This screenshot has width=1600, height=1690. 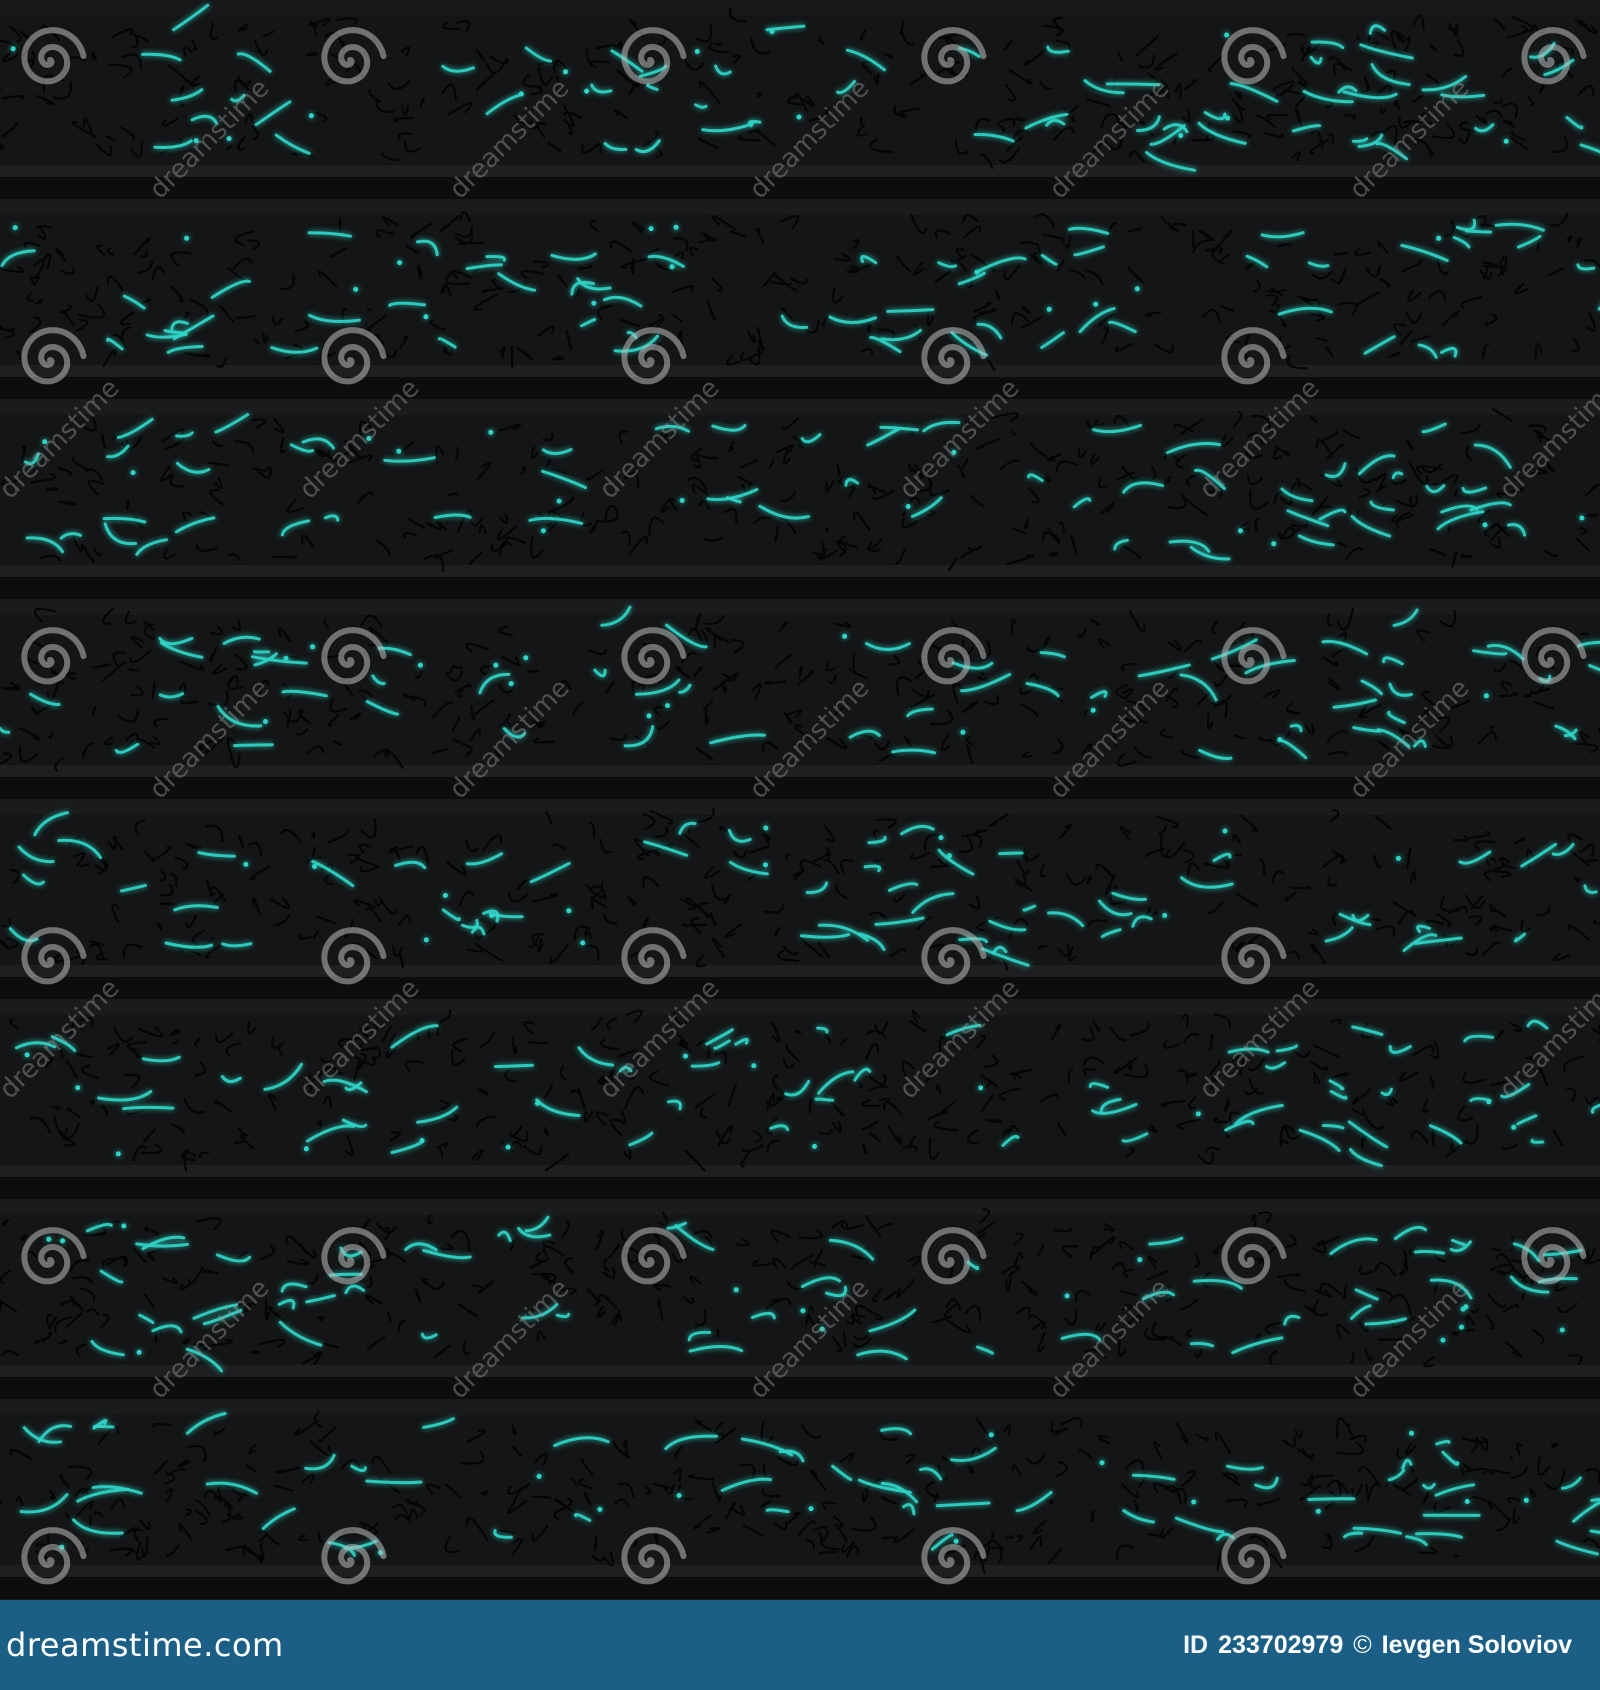 I want to click on copyright-symbol: ©, so click(x=1362, y=1644).